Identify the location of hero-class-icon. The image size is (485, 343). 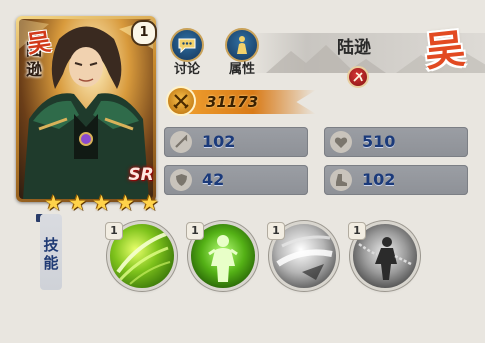
(358, 77).